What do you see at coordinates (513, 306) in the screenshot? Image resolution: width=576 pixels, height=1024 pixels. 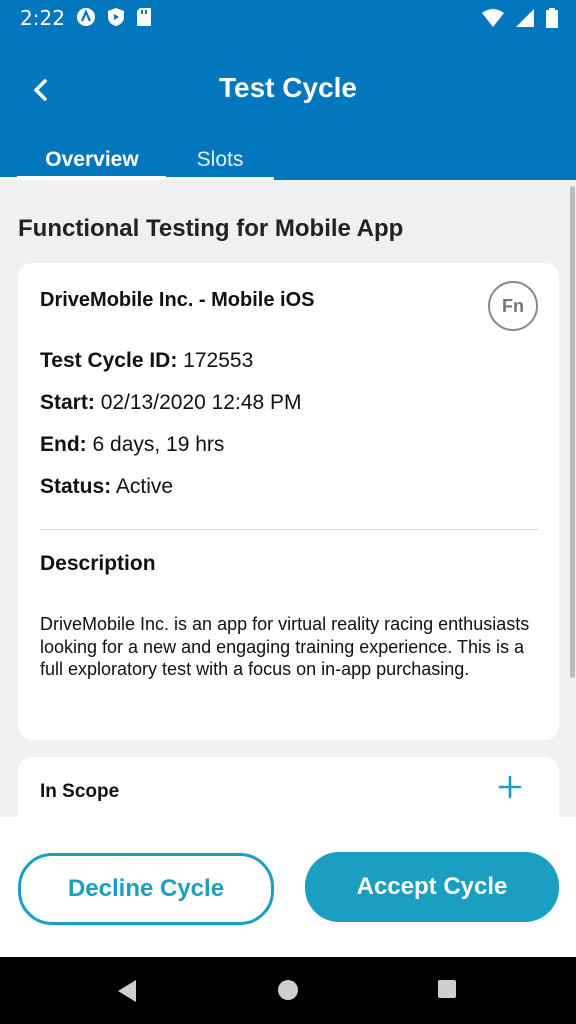 I see `type-badge: Fn` at bounding box center [513, 306].